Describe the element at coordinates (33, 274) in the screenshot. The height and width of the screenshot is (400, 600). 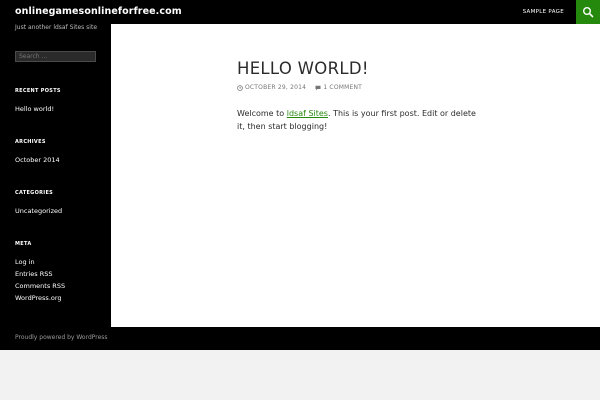
I see `meta-link-entries-rss: Entries RSS` at that location.